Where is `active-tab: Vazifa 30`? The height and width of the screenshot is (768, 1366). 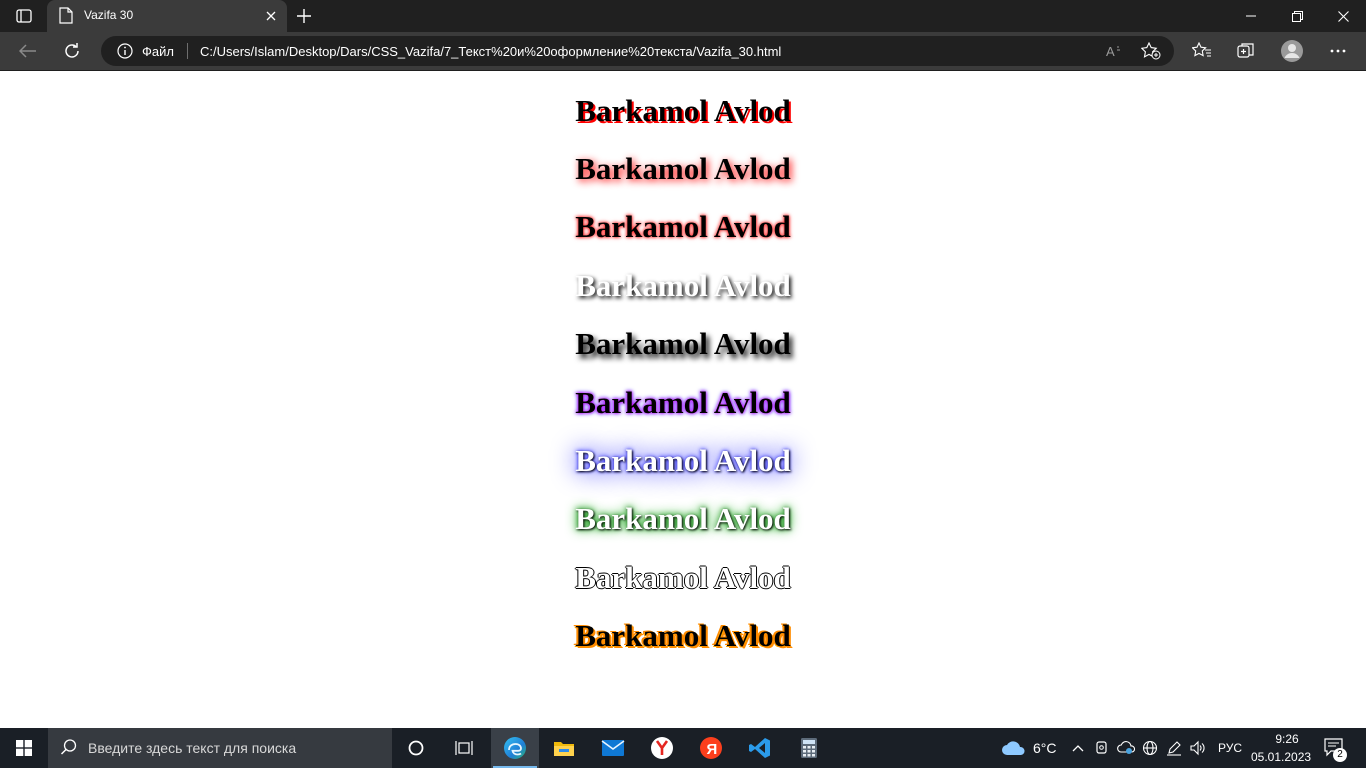 active-tab: Vazifa 30 is located at coordinates (167, 16).